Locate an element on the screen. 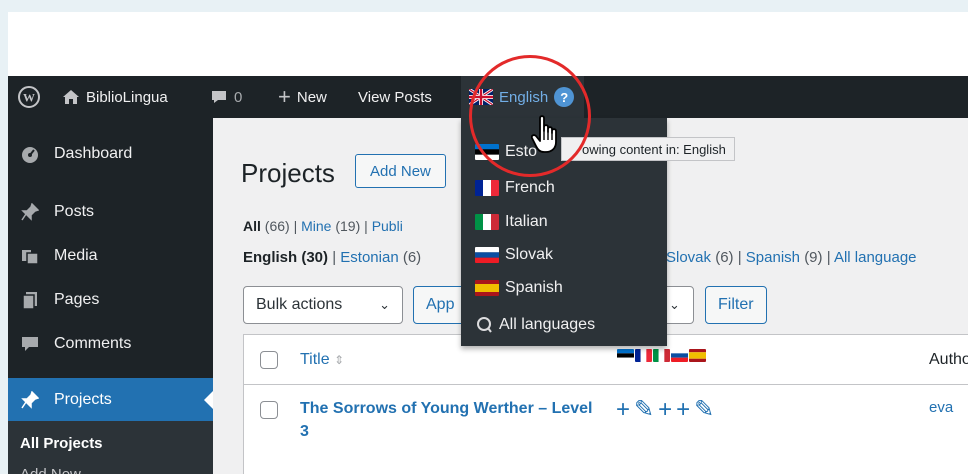  page-title: Projects is located at coordinates (288, 173).